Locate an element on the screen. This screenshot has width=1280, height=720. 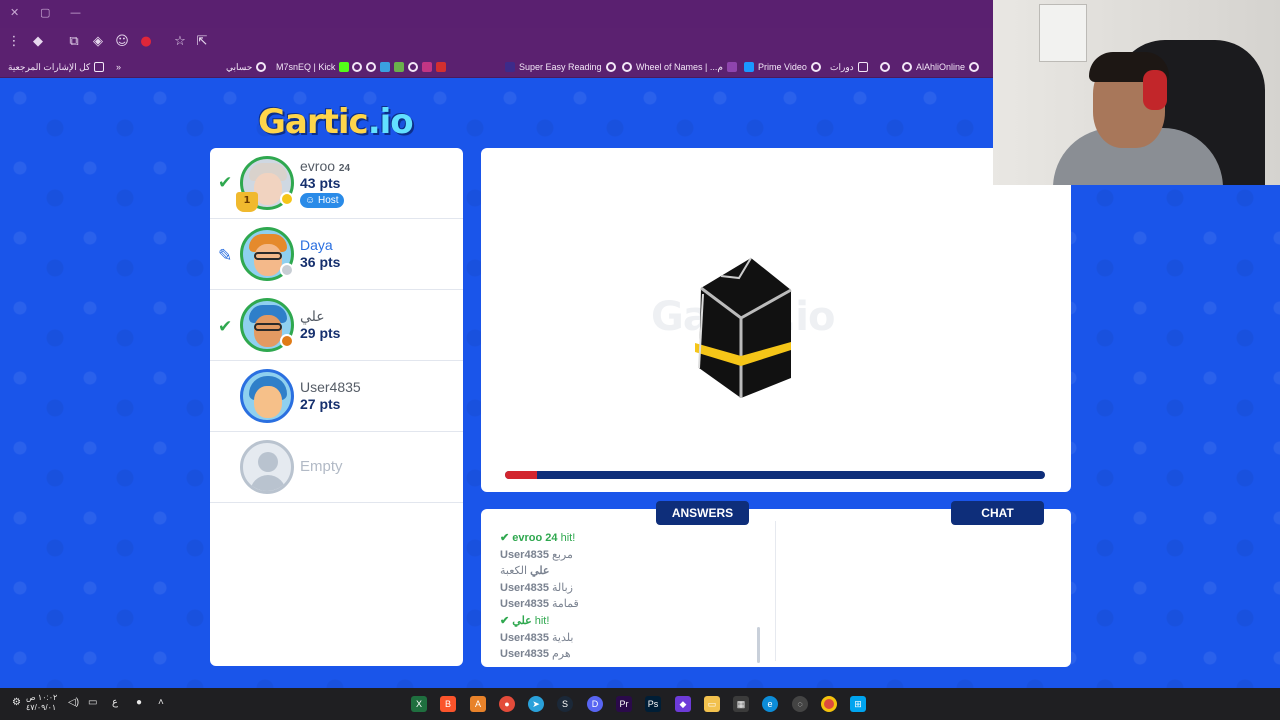
bookmark-kick: M7snEQ | Kick is located at coordinates (313, 67).